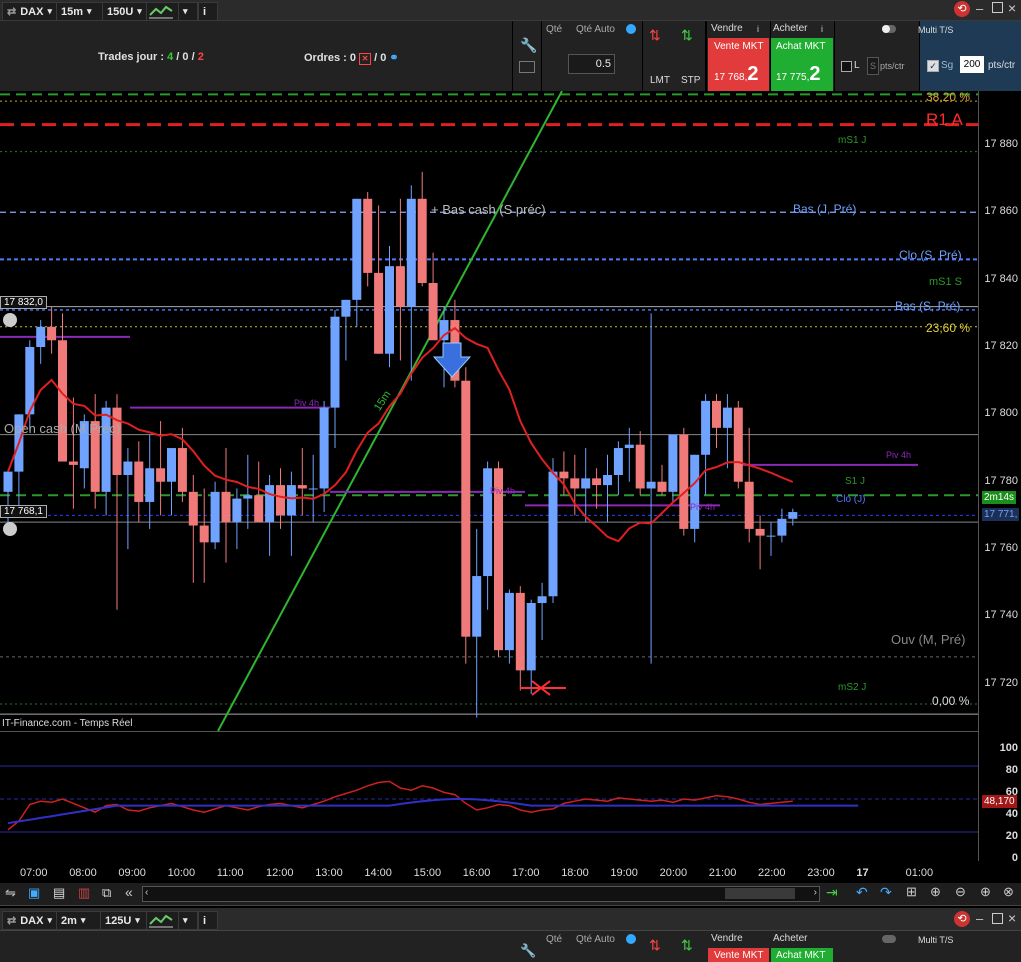 The height and width of the screenshot is (962, 1021). Describe the element at coordinates (873, 66) in the screenshot. I see `s-field: S` at that location.